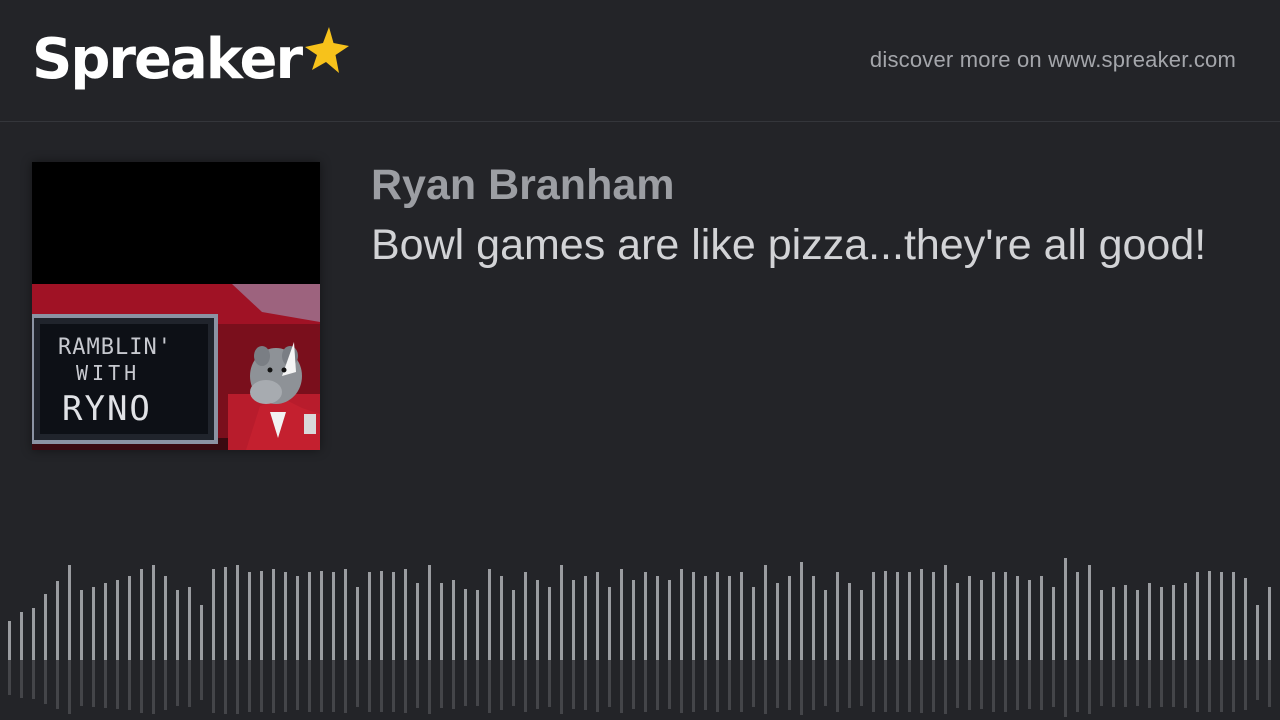 This screenshot has width=1280, height=720. What do you see at coordinates (1053, 60) in the screenshot?
I see `discover-link: discover more on www.spreaker.com` at bounding box center [1053, 60].